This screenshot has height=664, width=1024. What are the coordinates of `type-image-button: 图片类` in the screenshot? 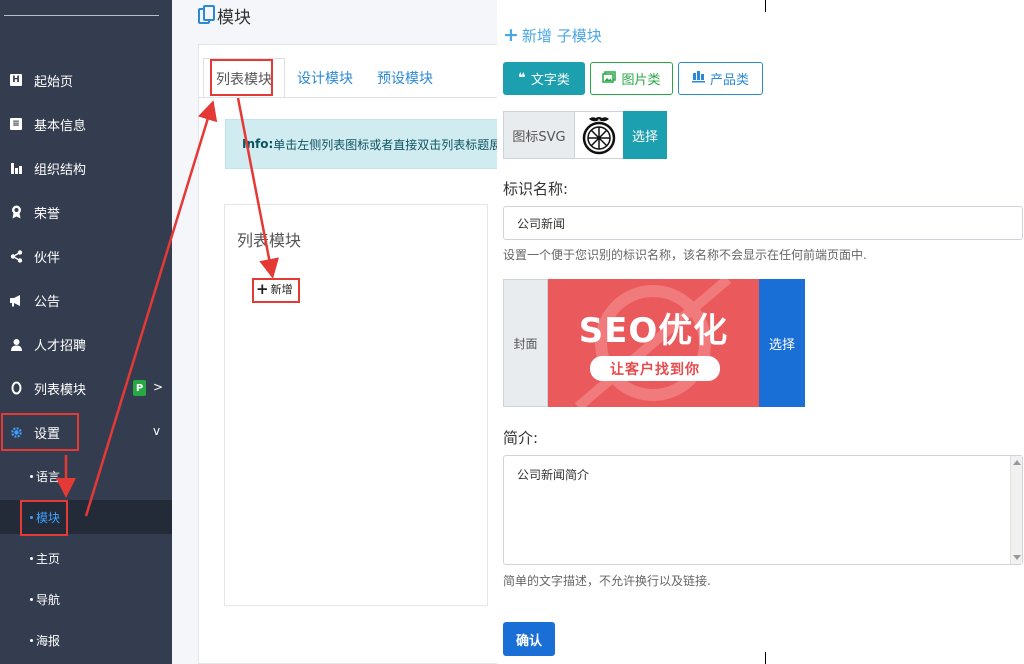 It's located at (631, 78).